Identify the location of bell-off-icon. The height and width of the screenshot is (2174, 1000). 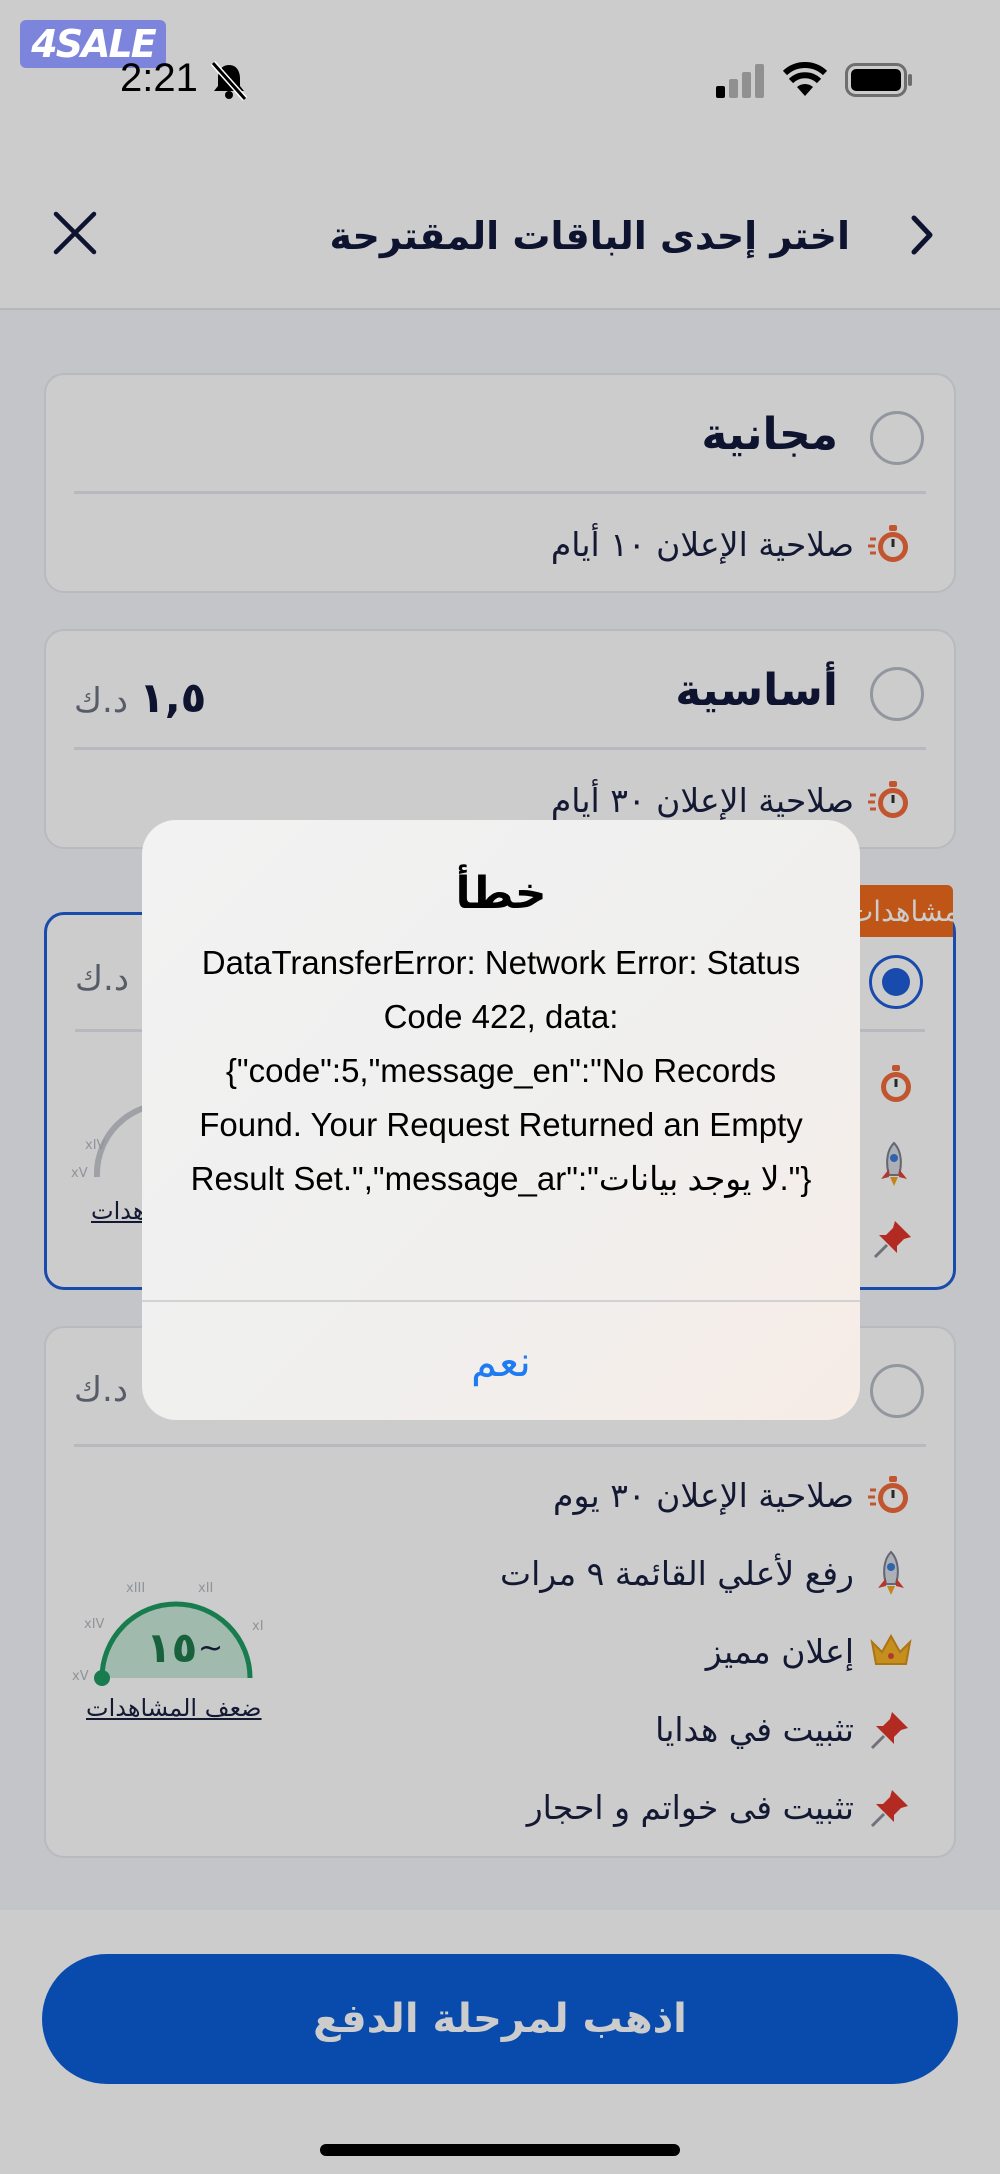
(229, 81).